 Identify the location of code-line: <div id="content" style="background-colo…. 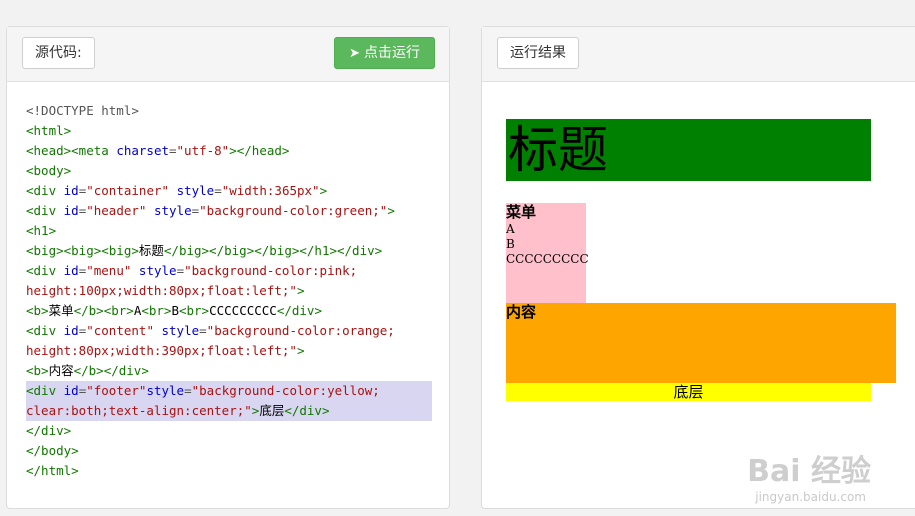
(229, 331).